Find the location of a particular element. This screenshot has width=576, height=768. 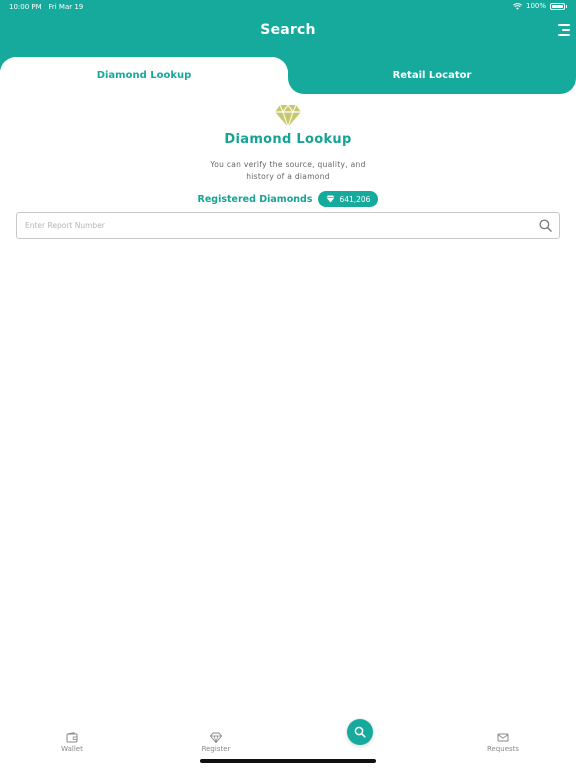

search-fab-button is located at coordinates (360, 732).